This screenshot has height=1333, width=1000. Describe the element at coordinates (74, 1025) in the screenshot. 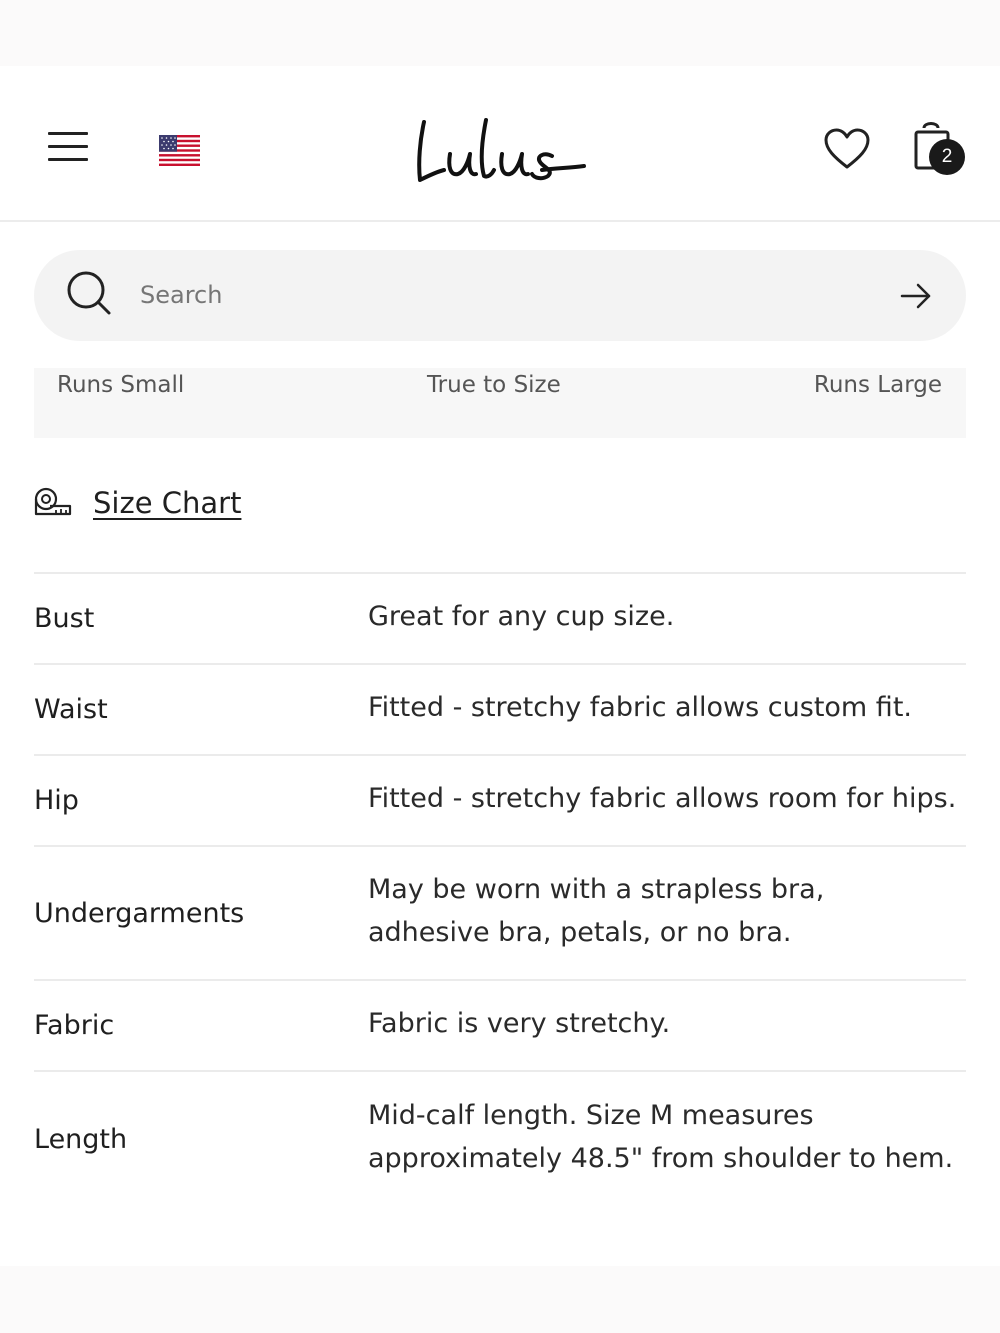

I see `fit-attribute-label: Fabric` at that location.